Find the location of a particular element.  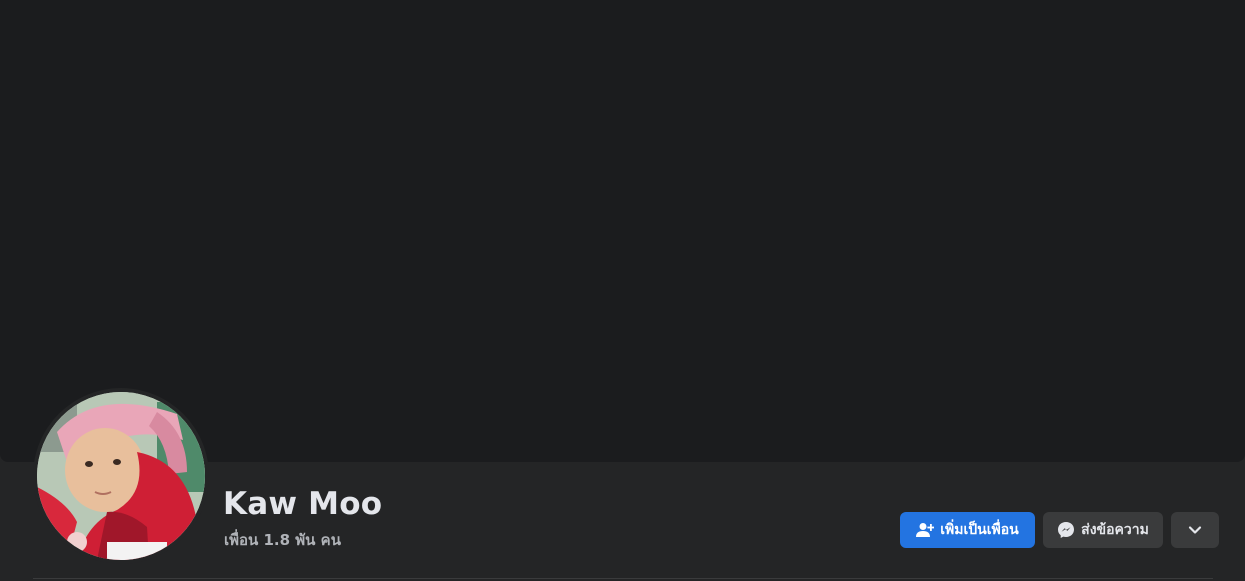

profile-name: Kaw Moo is located at coordinates (303, 504).